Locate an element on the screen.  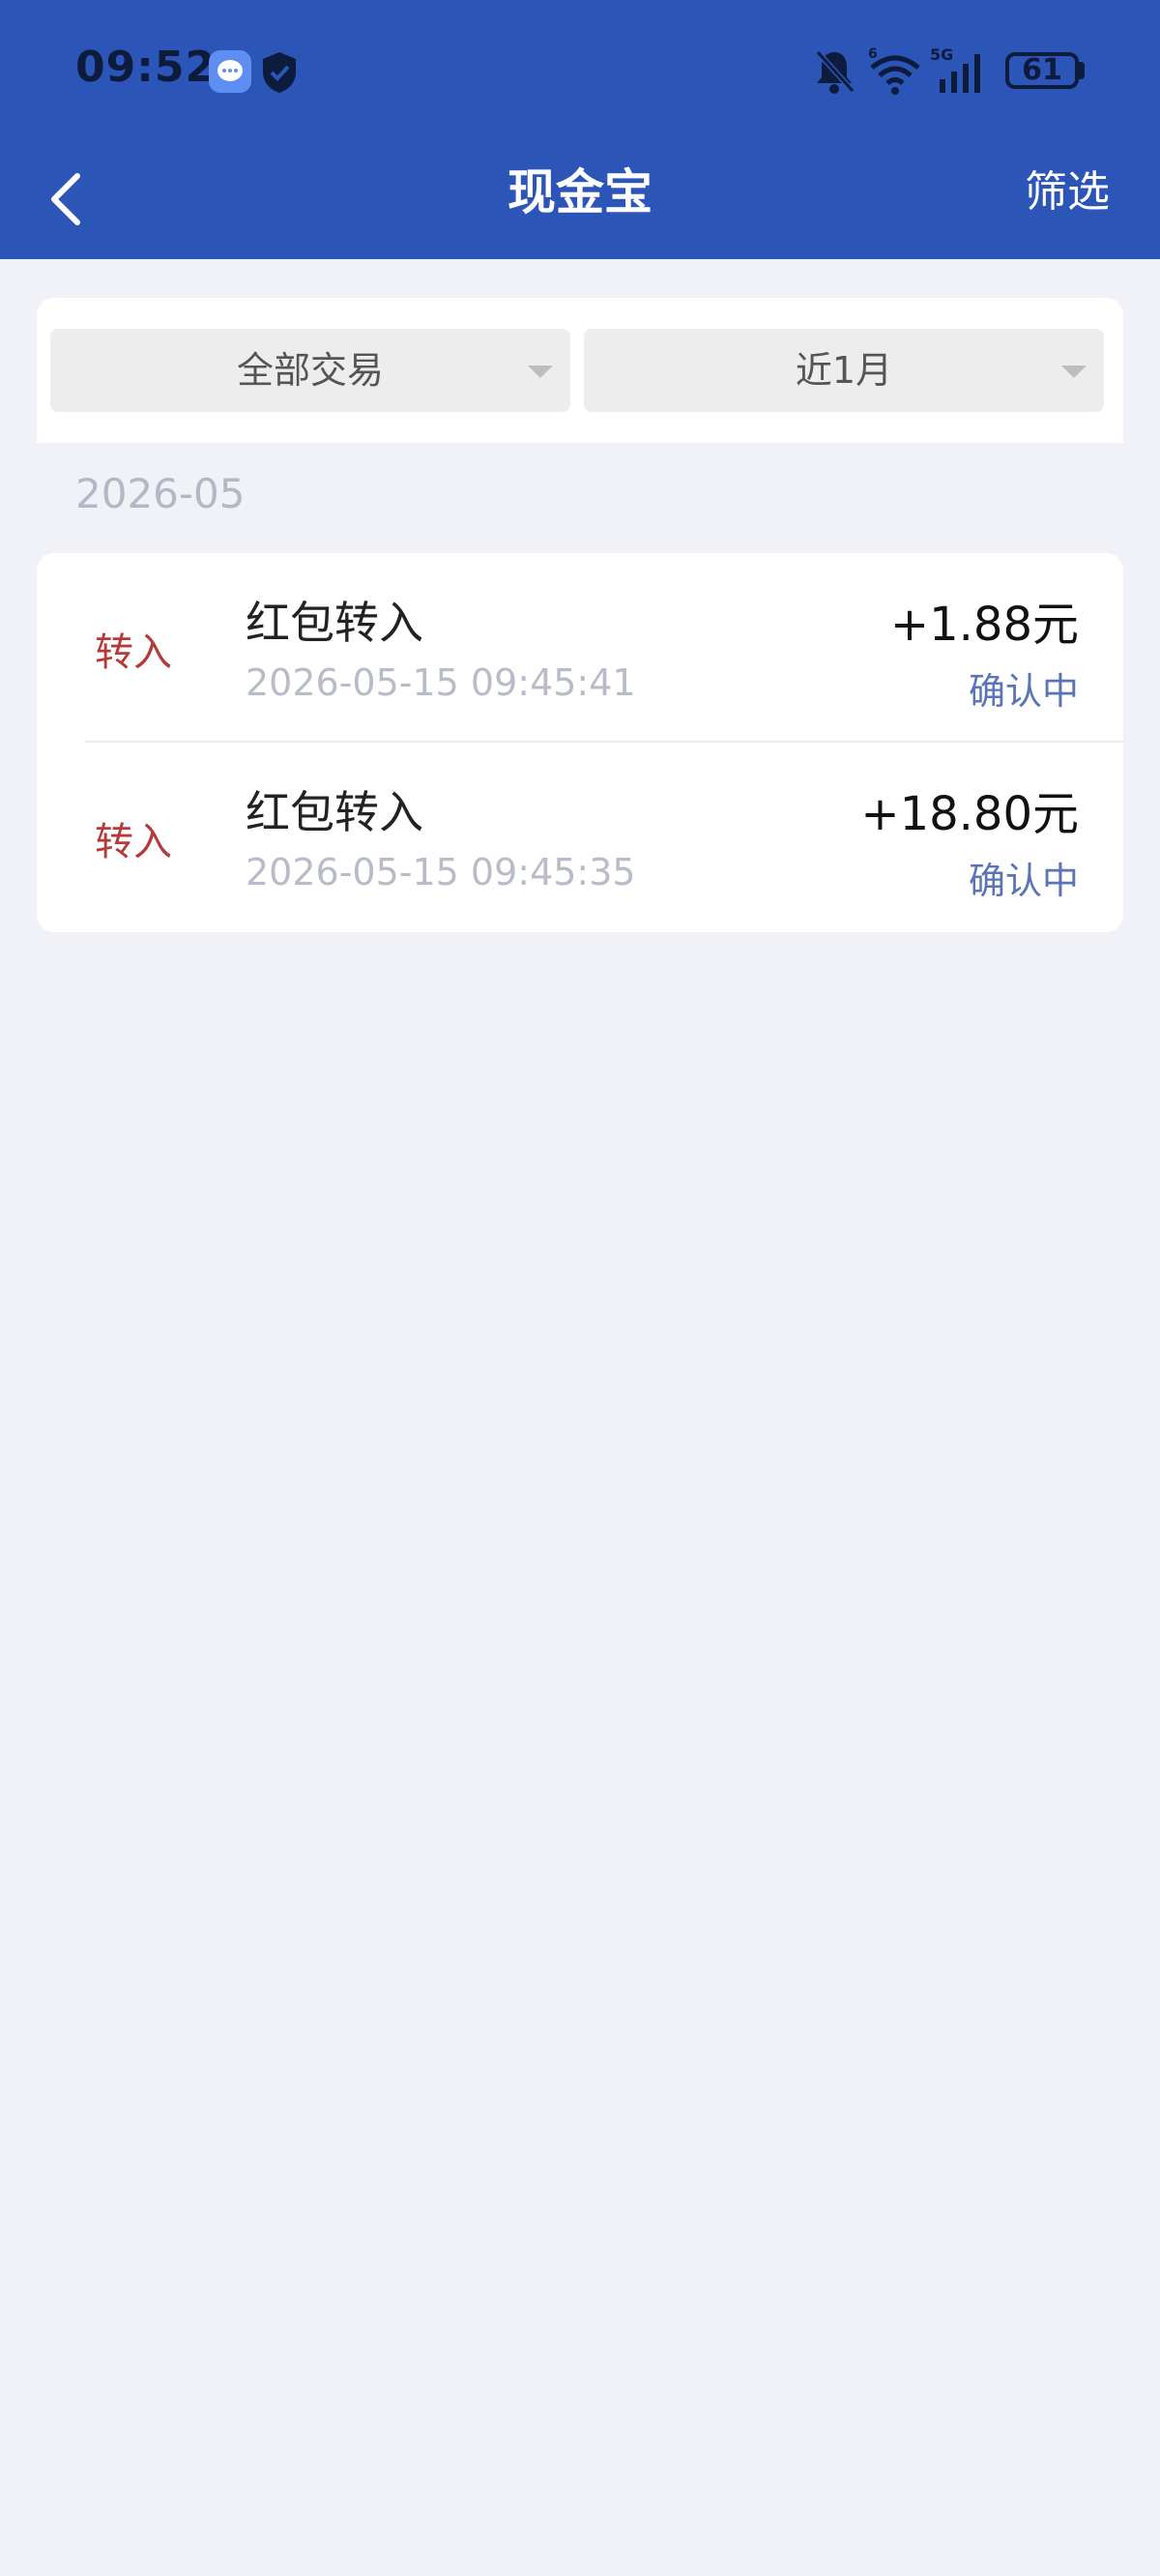
transaction-amount: +1.88元 is located at coordinates (984, 625).